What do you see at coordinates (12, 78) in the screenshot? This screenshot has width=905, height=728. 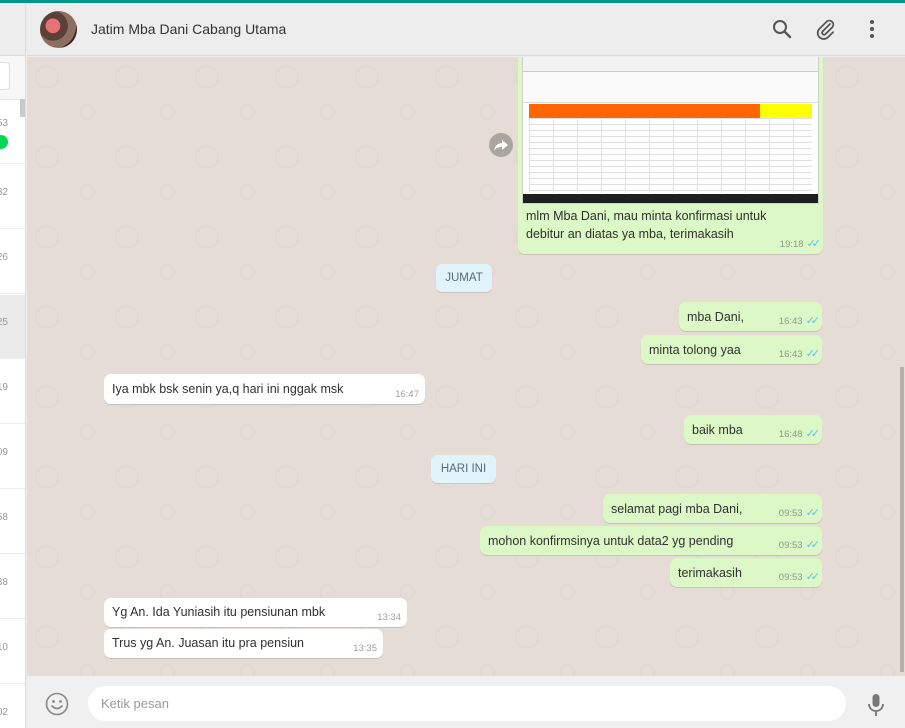 I see `sidebar-search` at bounding box center [12, 78].